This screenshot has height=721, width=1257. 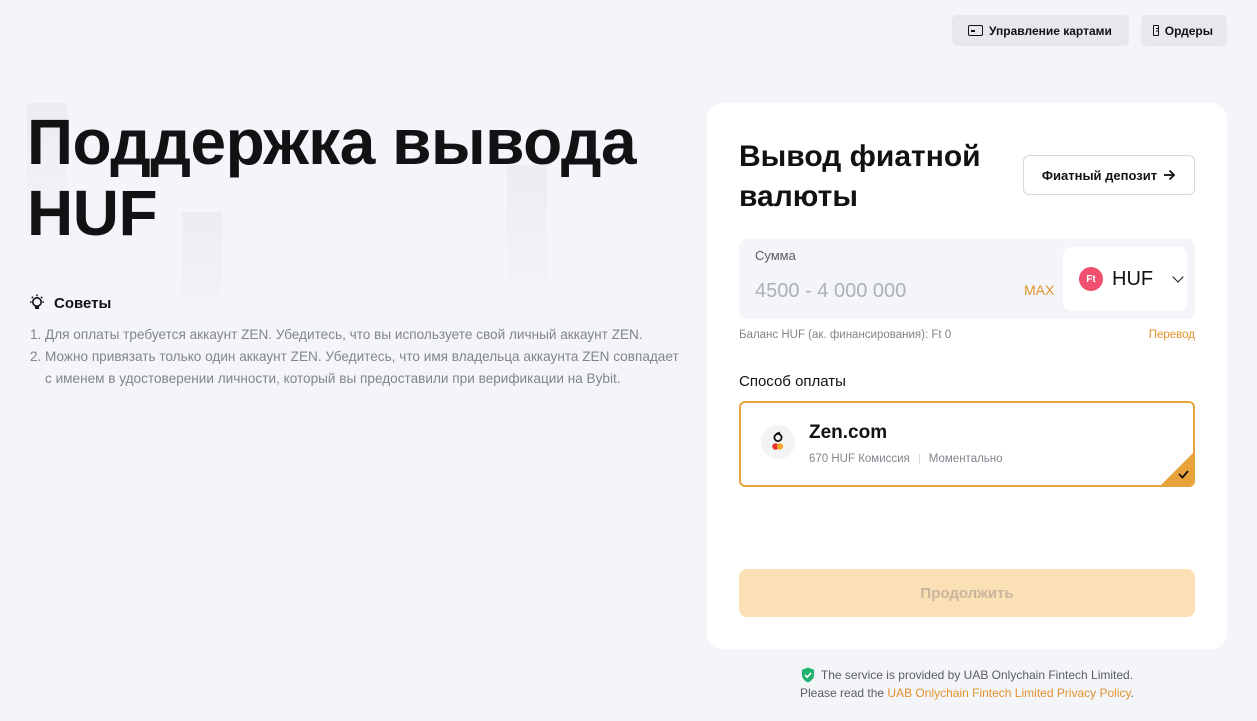 I want to click on manage-cards-button: Управление картами, so click(x=1040, y=30).